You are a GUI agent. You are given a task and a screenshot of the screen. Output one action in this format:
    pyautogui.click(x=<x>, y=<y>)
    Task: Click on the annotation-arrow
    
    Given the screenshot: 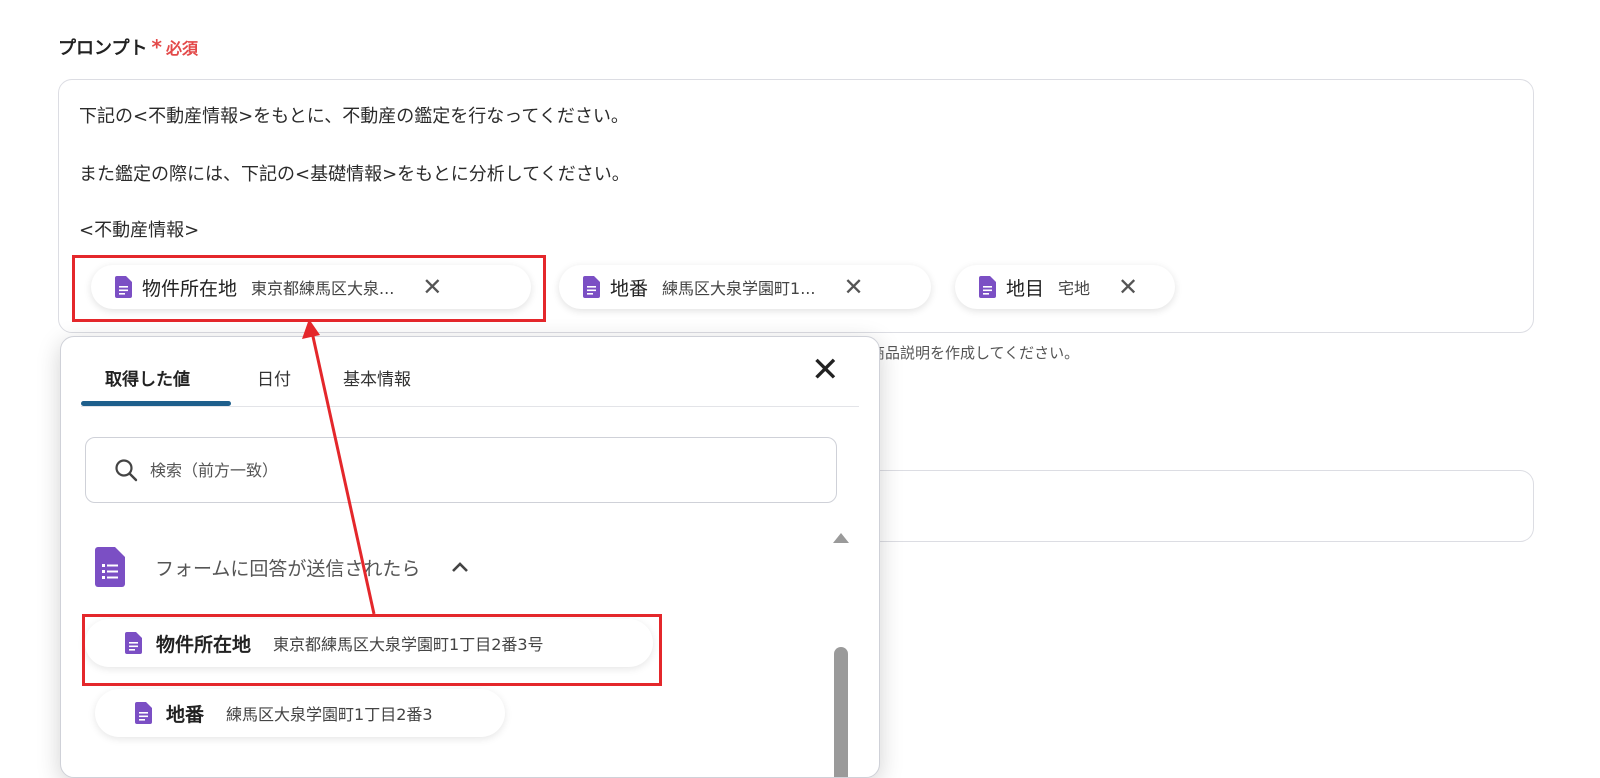 What is the action you would take?
    pyautogui.click(x=339, y=467)
    